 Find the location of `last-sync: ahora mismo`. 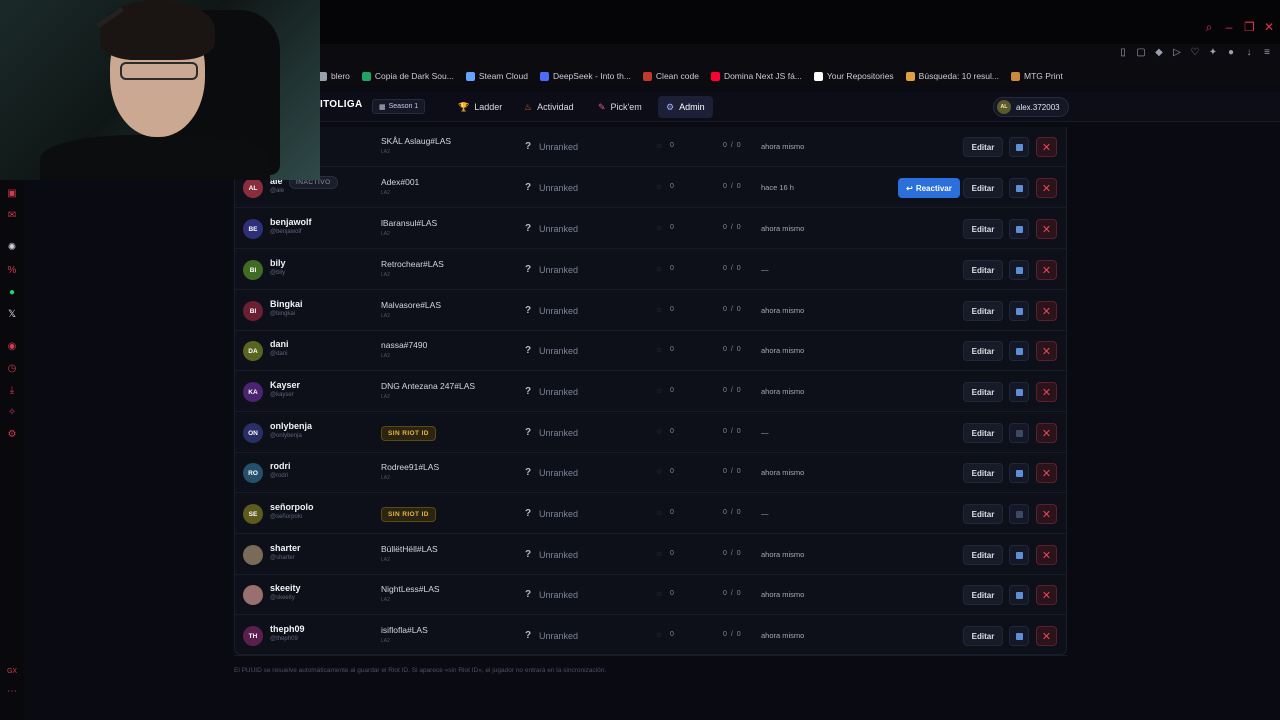

last-sync: ahora mismo is located at coordinates (783, 310).